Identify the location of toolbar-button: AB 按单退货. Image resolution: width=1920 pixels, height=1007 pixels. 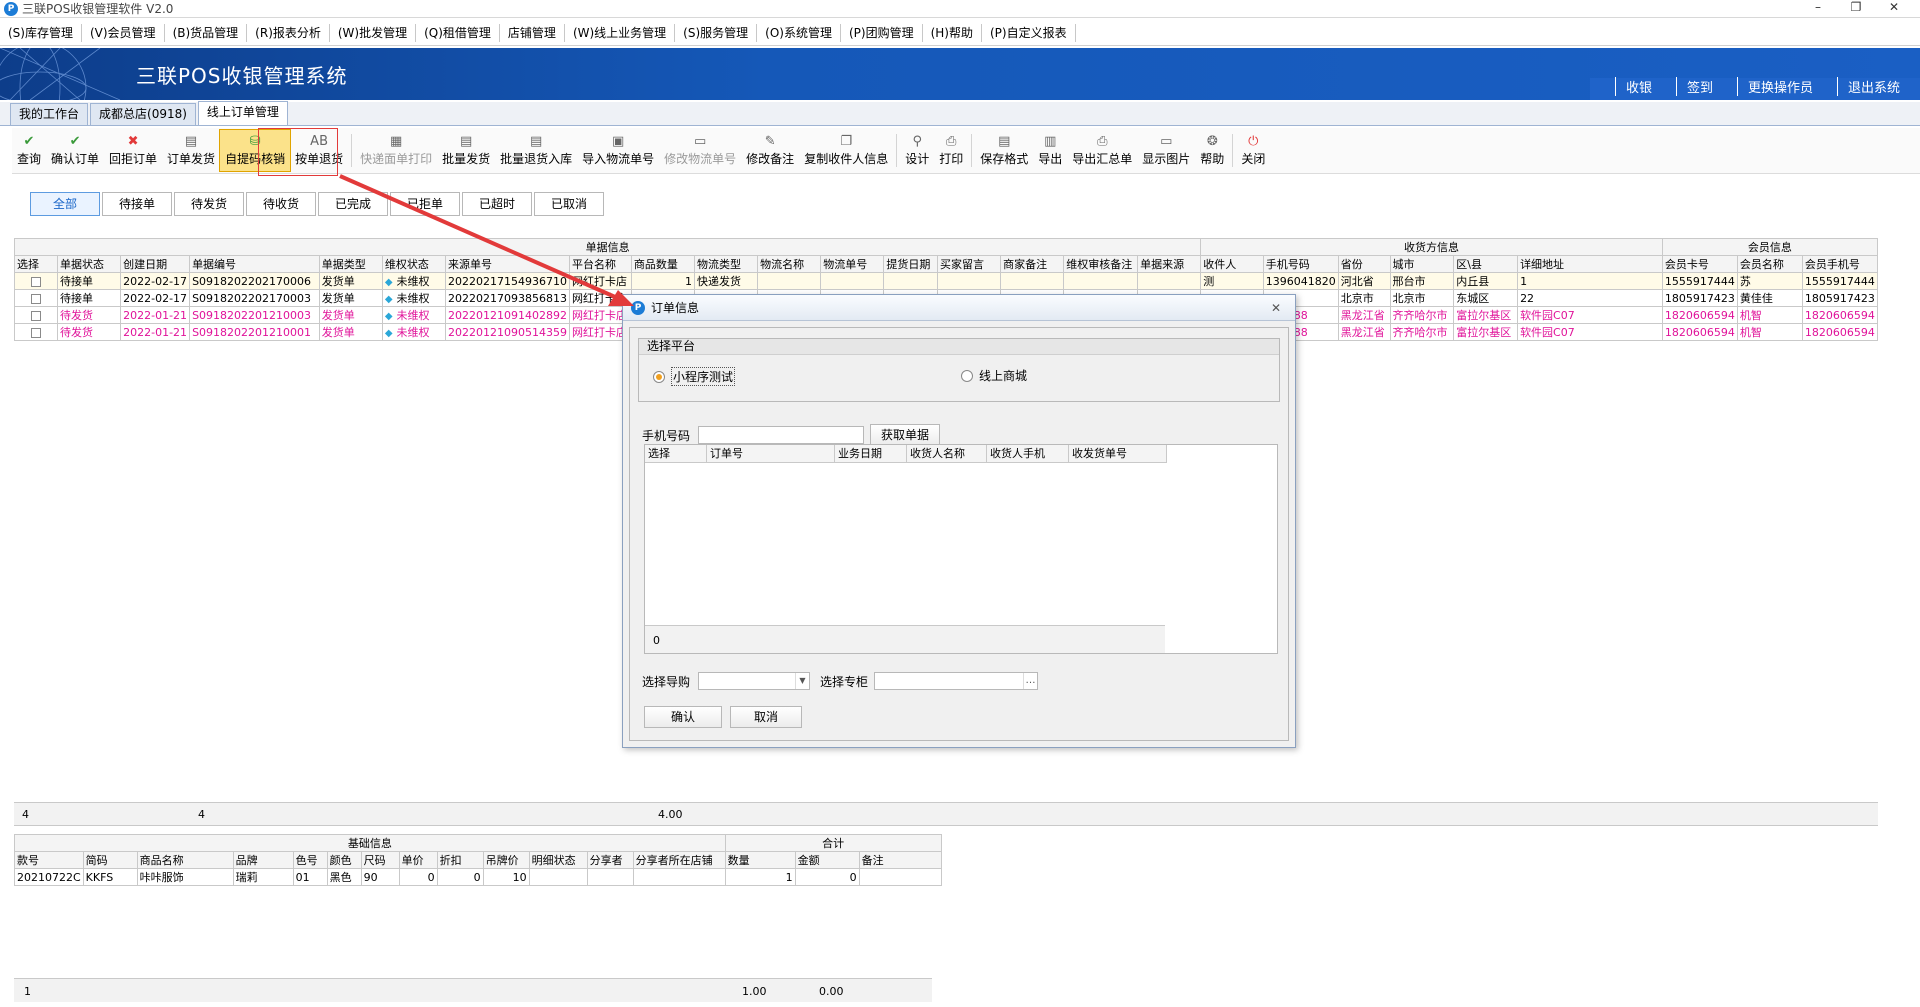
(319, 150).